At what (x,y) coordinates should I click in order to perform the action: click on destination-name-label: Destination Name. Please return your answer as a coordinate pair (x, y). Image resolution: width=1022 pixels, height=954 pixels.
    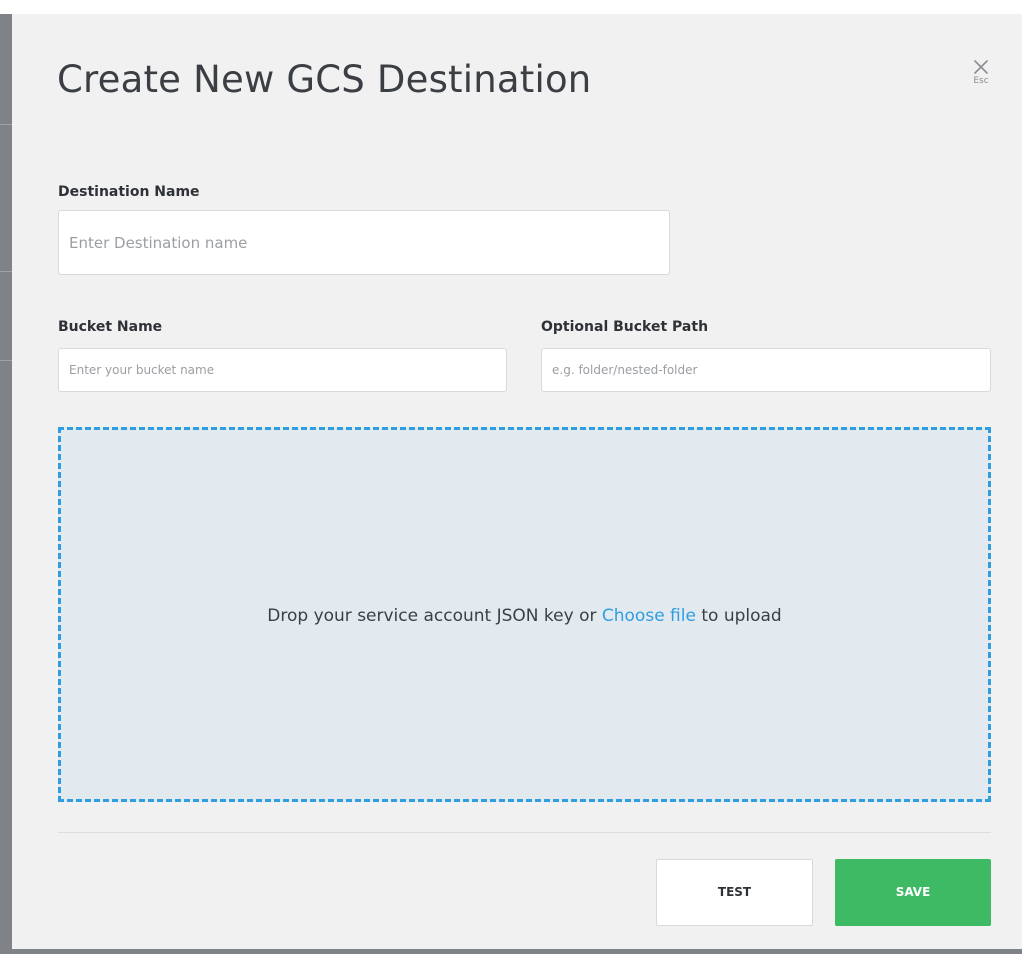
    Looking at the image, I should click on (129, 192).